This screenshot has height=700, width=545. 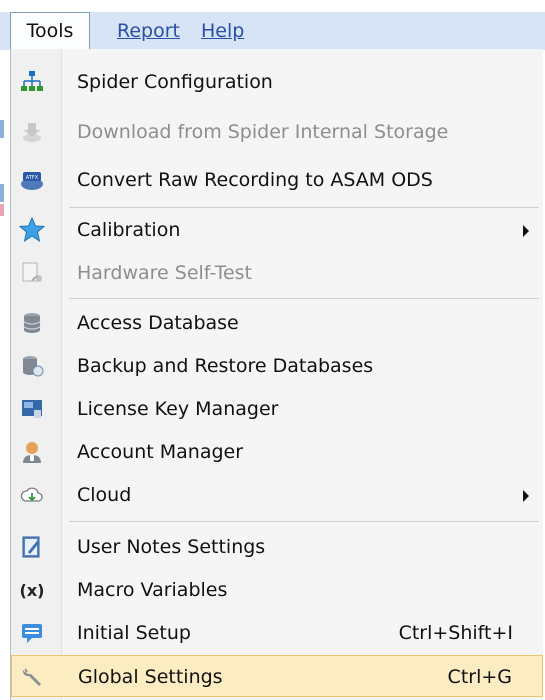 I want to click on account-icon, so click(x=32, y=452).